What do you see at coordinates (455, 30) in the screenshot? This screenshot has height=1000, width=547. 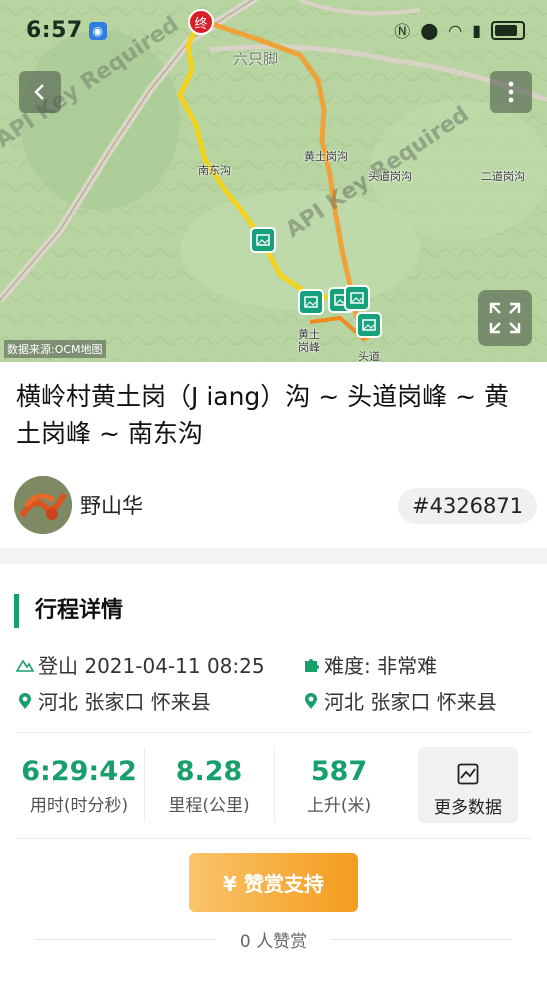 I see `wifi-icon: ◠` at bounding box center [455, 30].